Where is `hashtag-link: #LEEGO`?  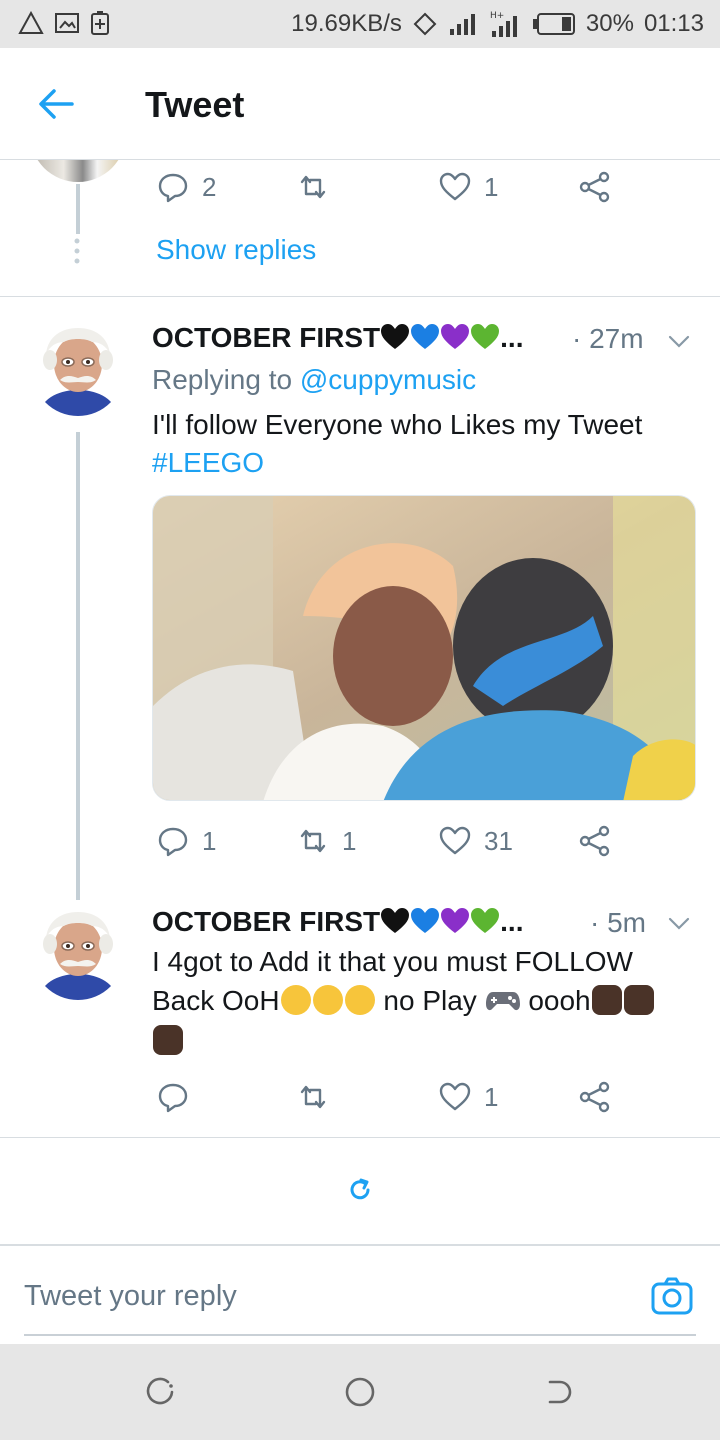
hashtag-link: #LEEGO is located at coordinates (208, 463).